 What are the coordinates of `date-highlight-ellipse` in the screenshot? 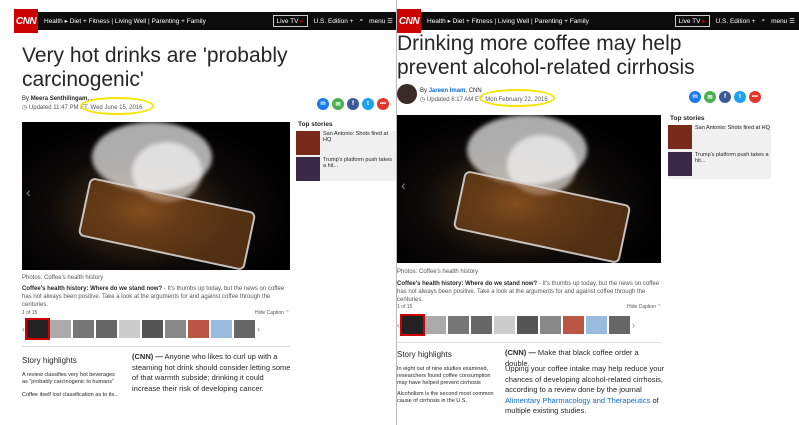 It's located at (117, 106).